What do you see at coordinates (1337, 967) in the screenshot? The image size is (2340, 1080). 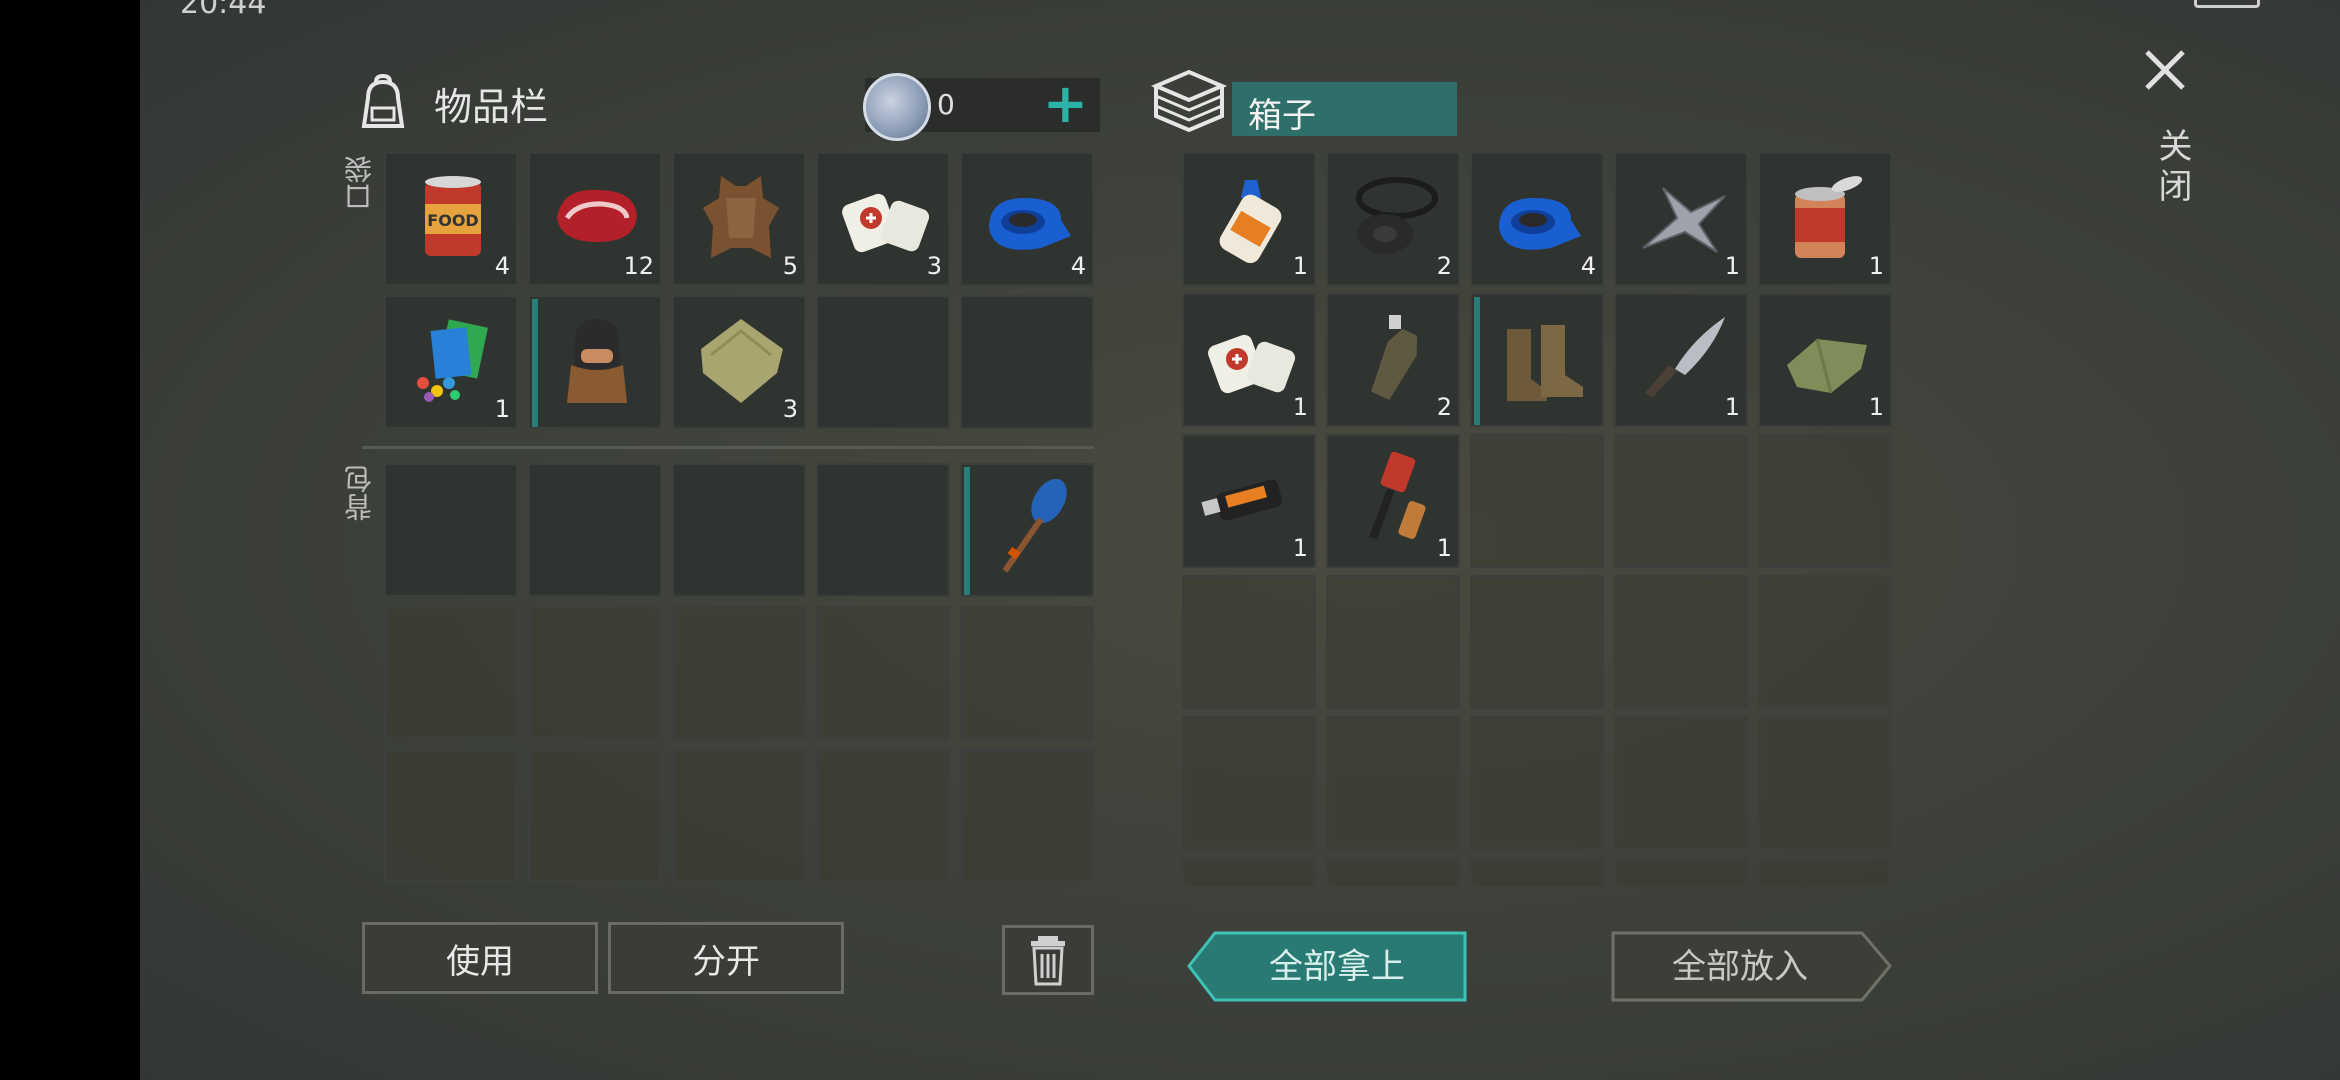 I see `take-all-label: 全部拿上` at bounding box center [1337, 967].